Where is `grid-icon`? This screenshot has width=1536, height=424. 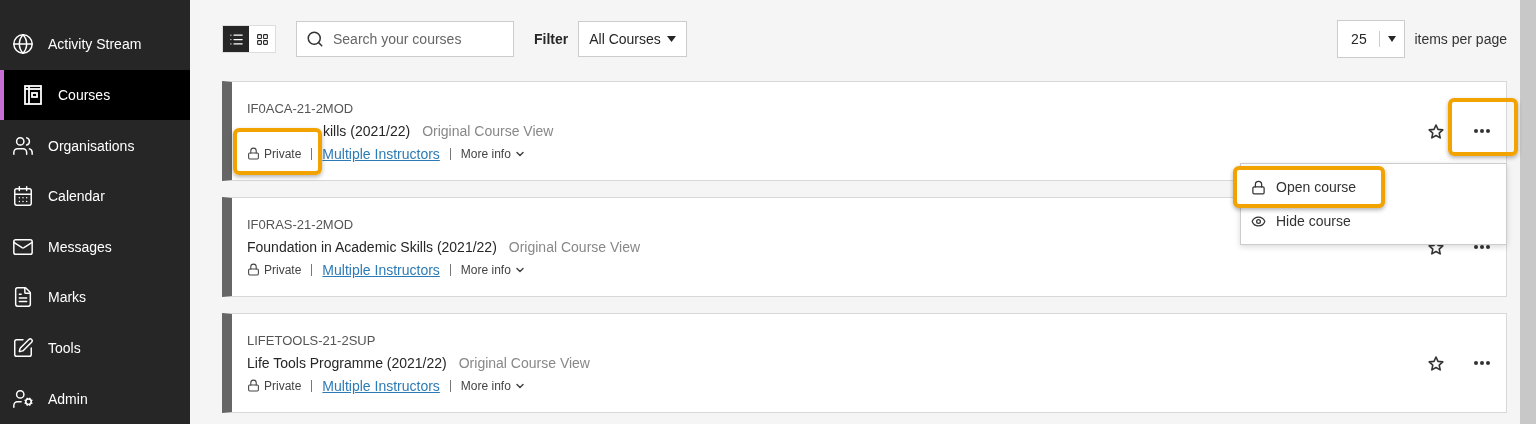
grid-icon is located at coordinates (262, 39).